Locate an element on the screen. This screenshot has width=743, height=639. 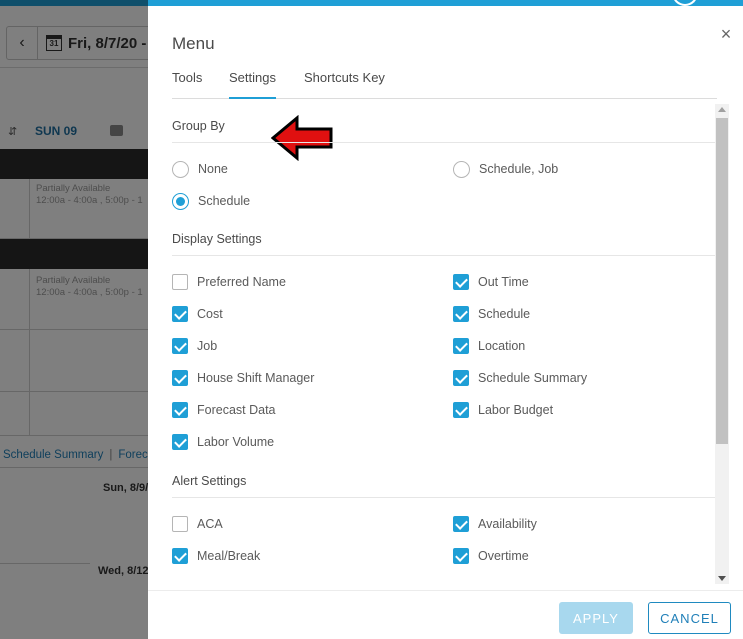
checkbox-schedule-summary is located at coordinates (461, 378).